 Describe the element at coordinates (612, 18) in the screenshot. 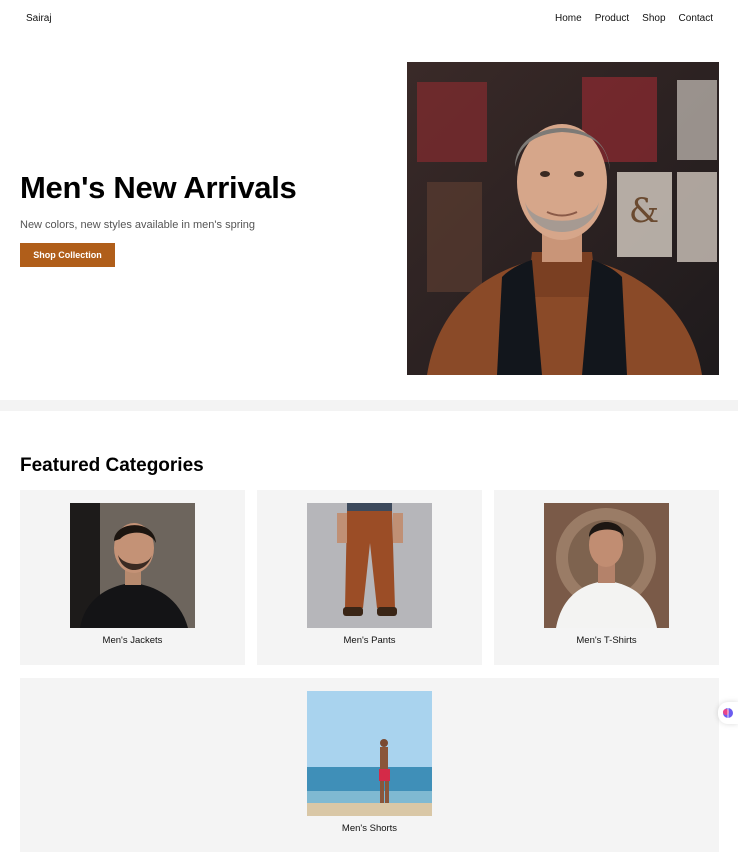

I see `nav-item-product: Product` at that location.